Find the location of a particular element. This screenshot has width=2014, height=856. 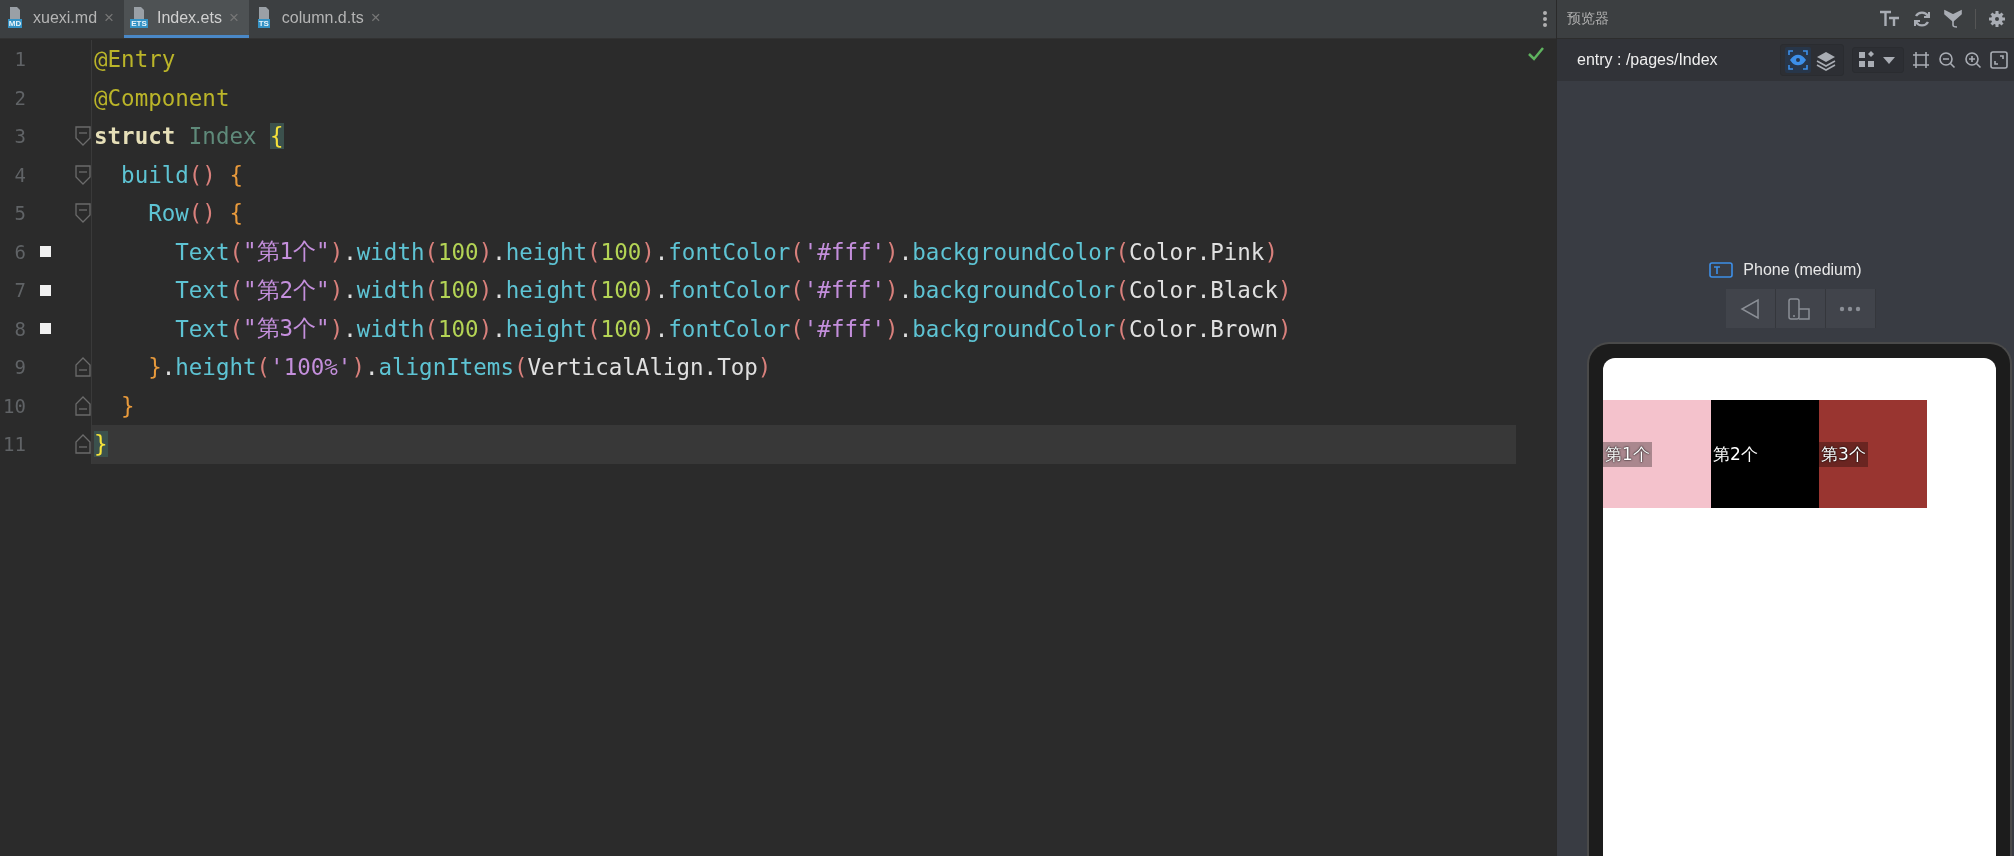

file-tab: TS column.d.ts × is located at coordinates (319, 19).